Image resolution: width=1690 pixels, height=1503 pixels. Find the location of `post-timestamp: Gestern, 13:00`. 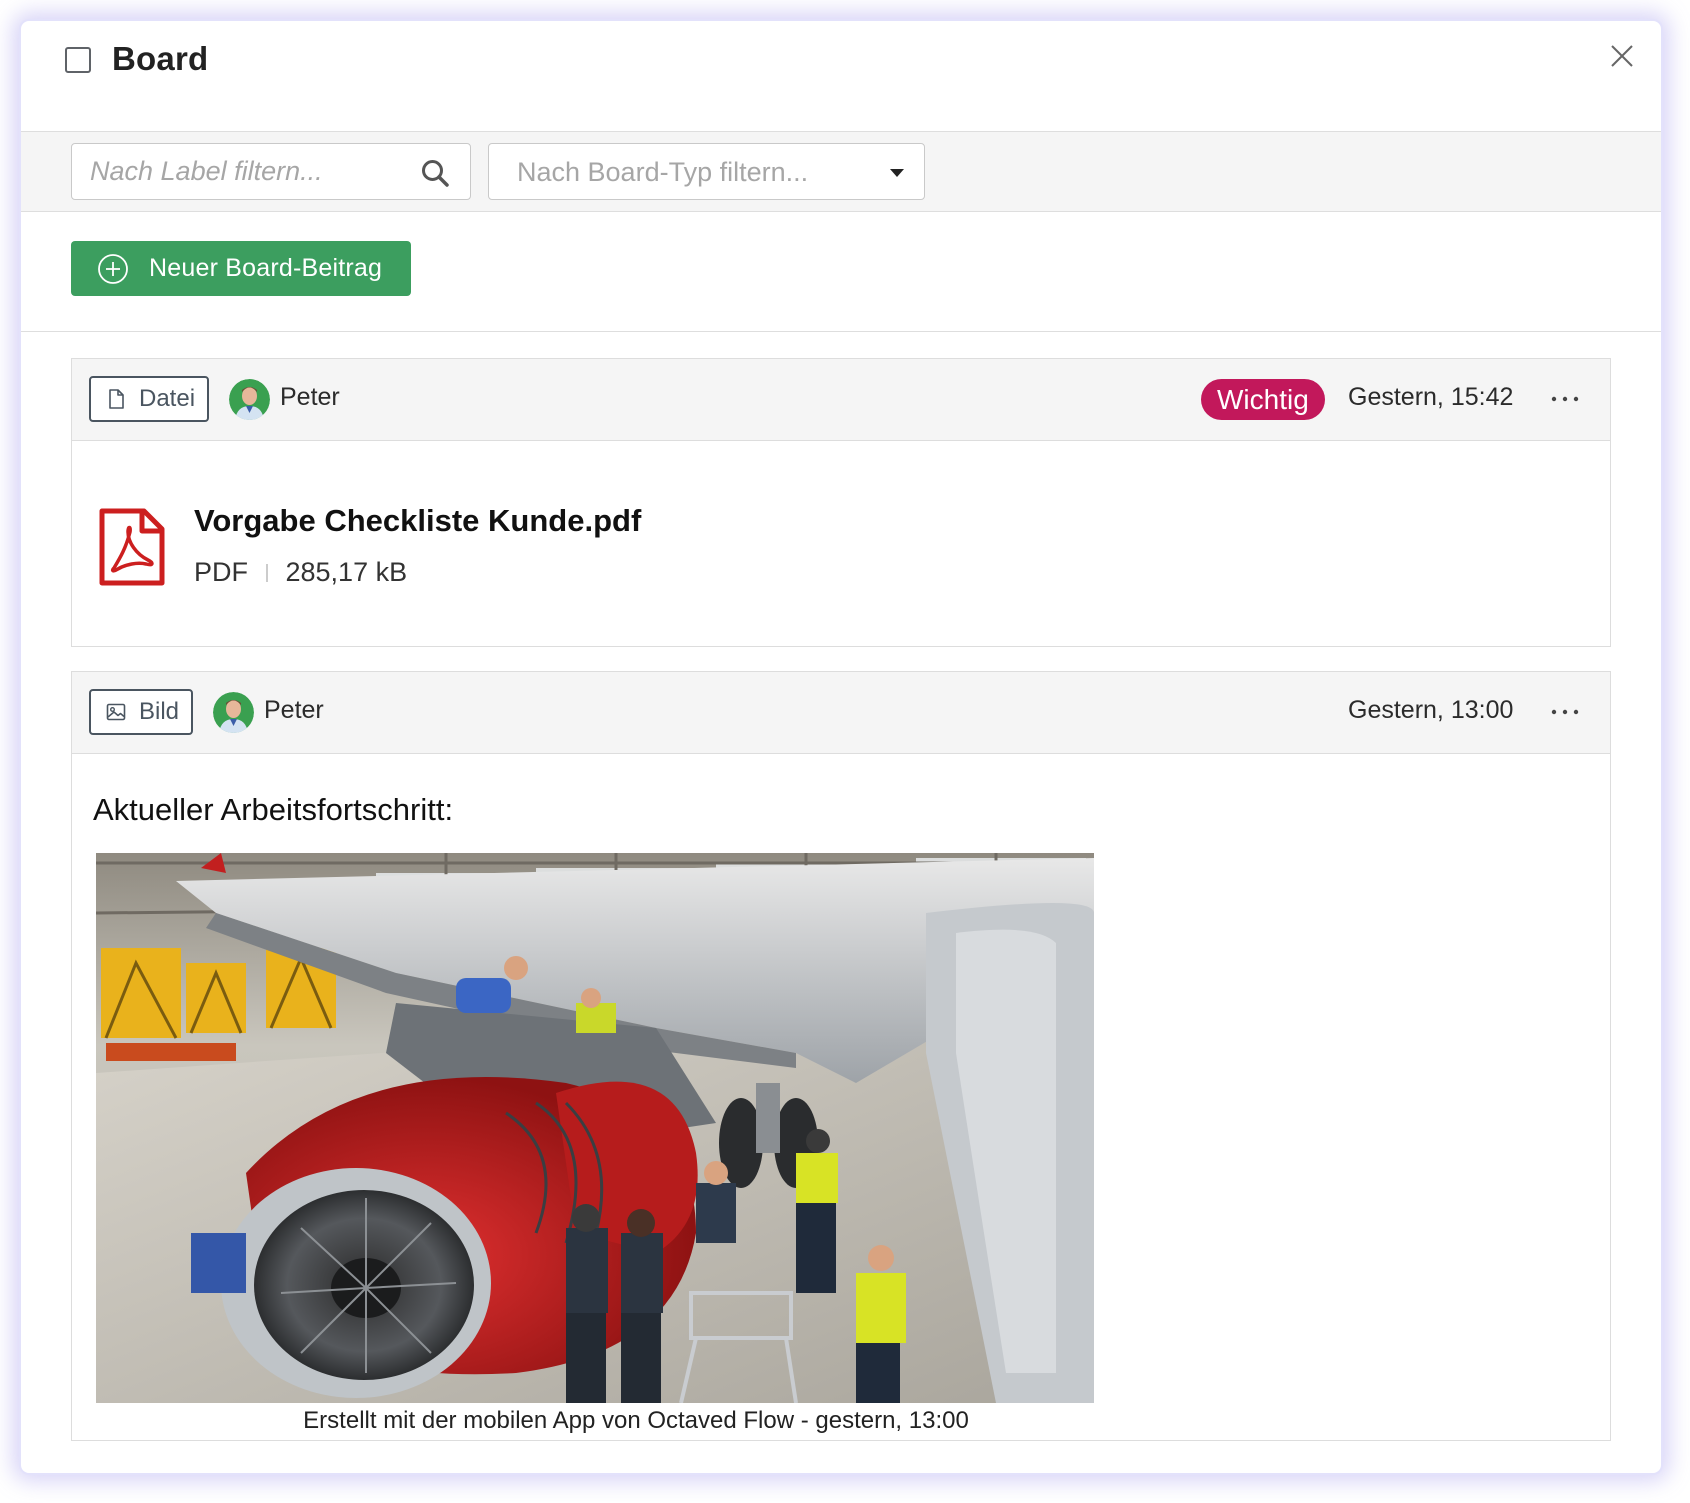

post-timestamp: Gestern, 13:00 is located at coordinates (1431, 710).